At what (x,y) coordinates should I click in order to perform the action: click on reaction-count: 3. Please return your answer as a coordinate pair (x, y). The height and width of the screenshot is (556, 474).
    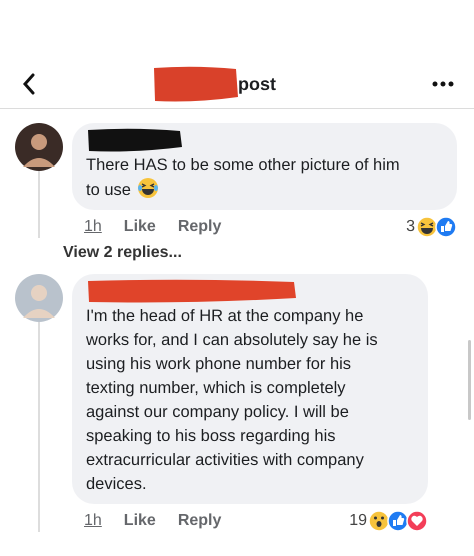
    Looking at the image, I should click on (410, 227).